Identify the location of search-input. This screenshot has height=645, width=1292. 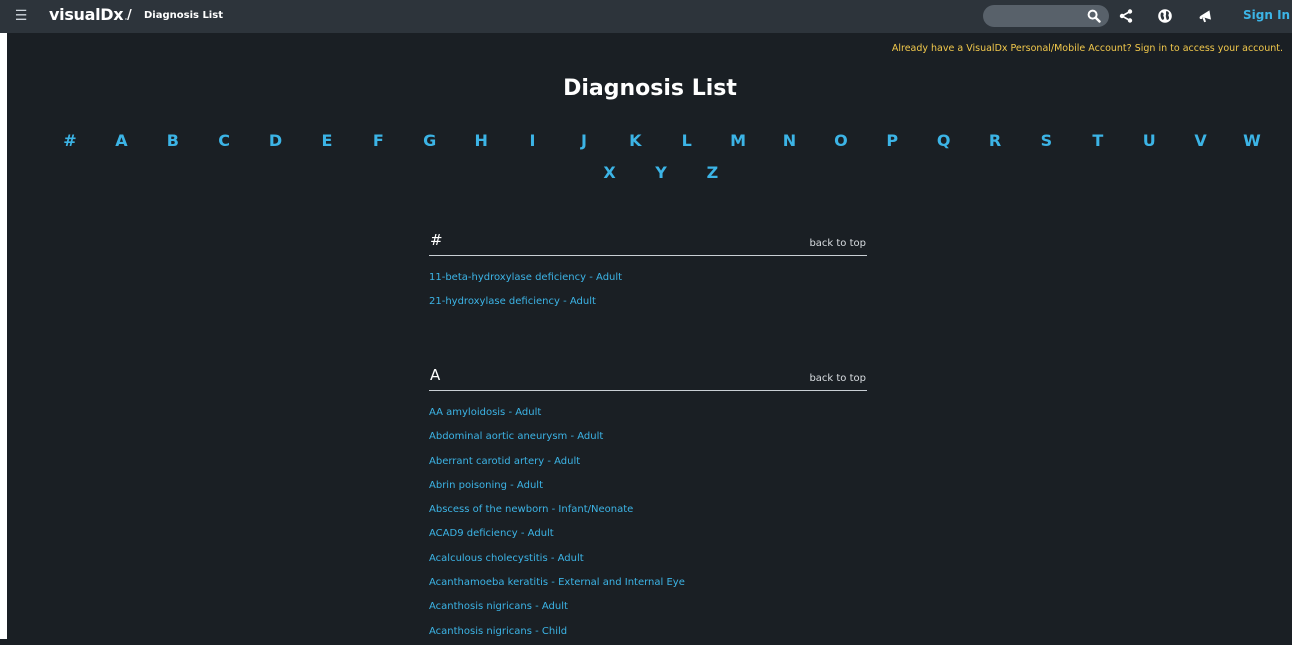
(1038, 17).